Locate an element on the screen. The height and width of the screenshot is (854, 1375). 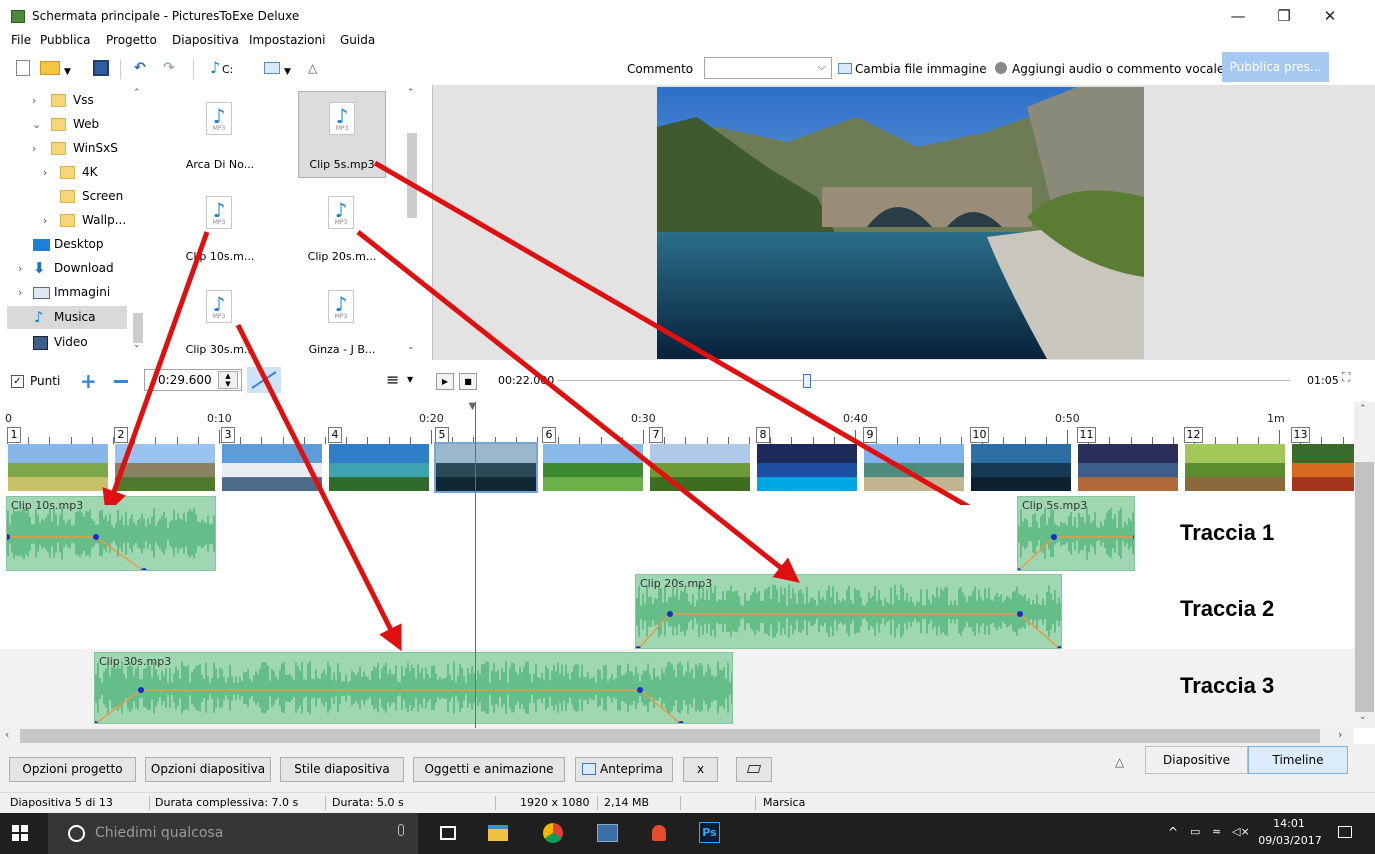
tree-item-web: ⌄ Web is located at coordinates (64, 124).